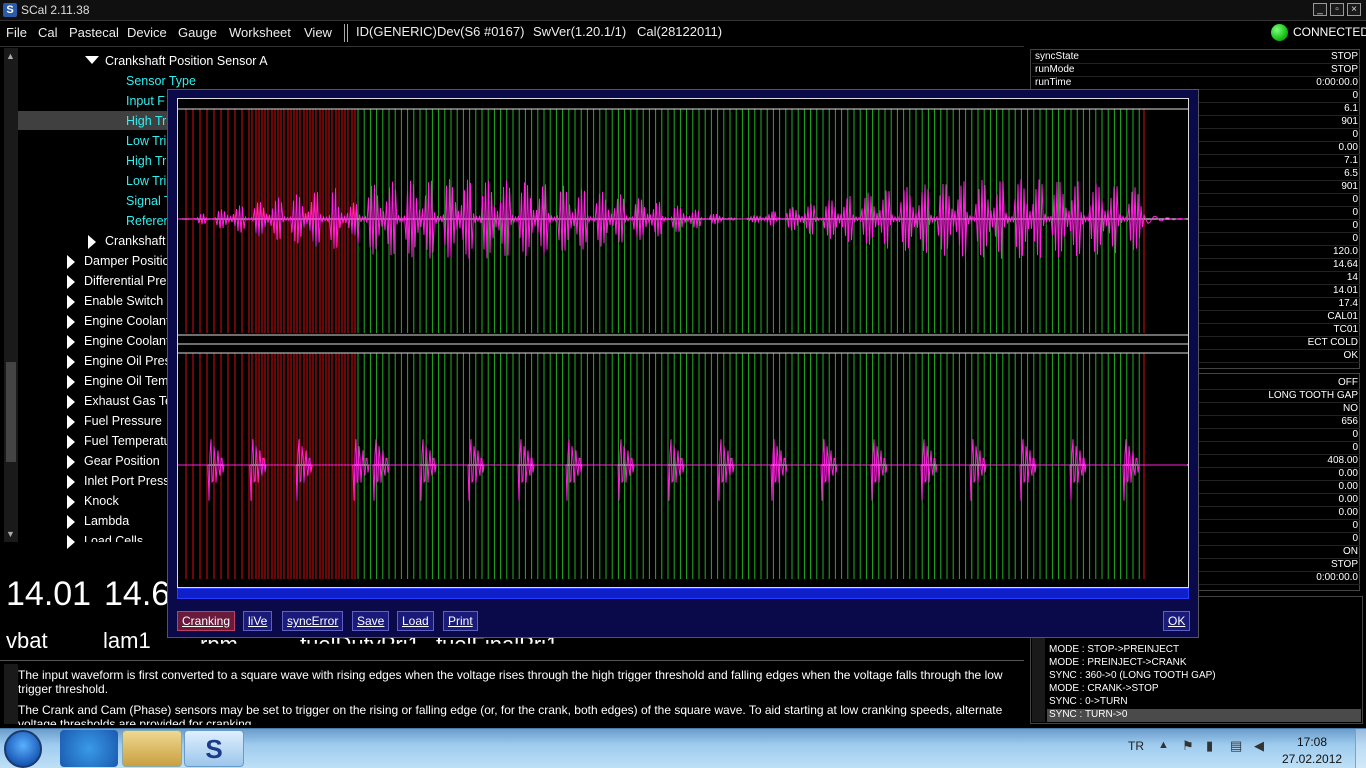 The height and width of the screenshot is (768, 1366). I want to click on param-value: 14.01, so click(1345, 290).